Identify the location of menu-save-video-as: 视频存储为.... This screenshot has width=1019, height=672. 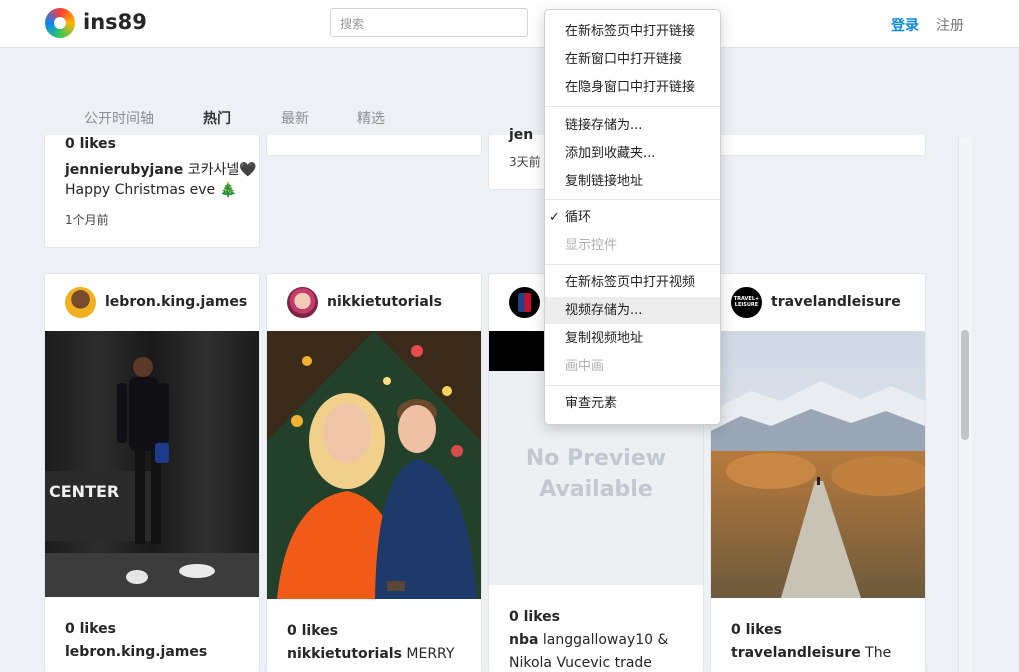
(632, 310).